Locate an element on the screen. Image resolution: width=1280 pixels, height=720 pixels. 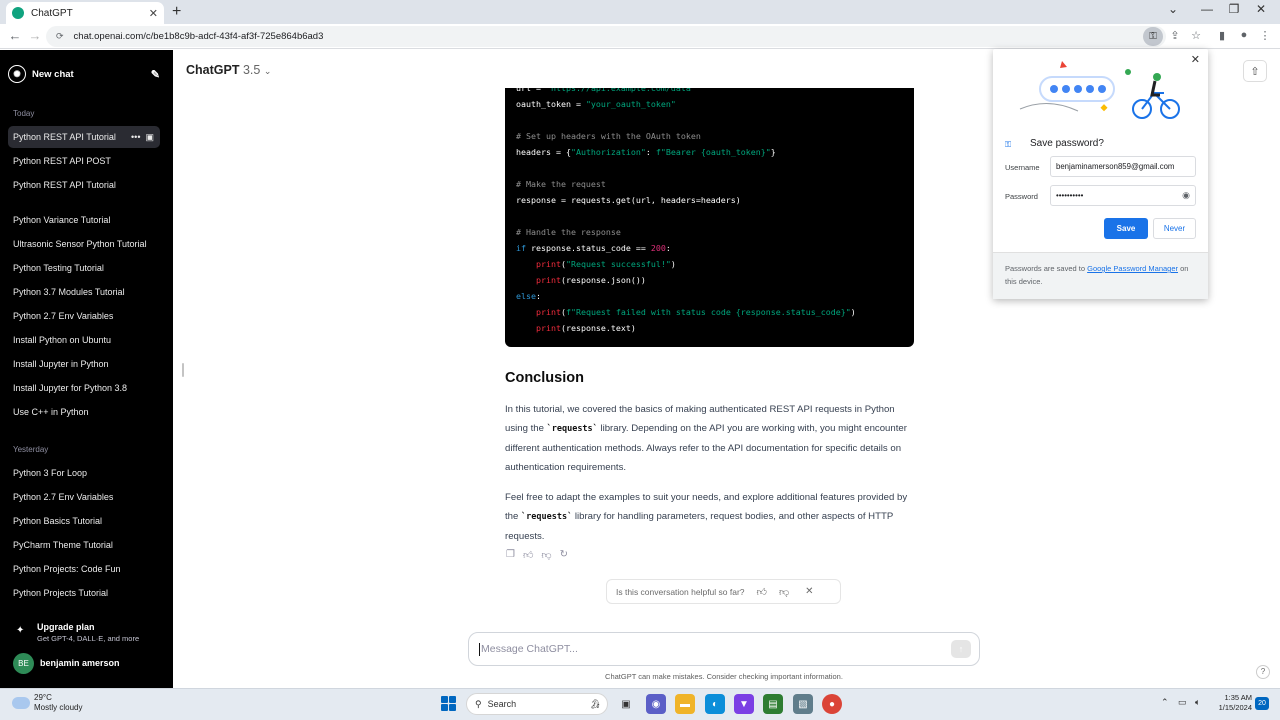
edge-icon: ◐ is located at coordinates (715, 704).